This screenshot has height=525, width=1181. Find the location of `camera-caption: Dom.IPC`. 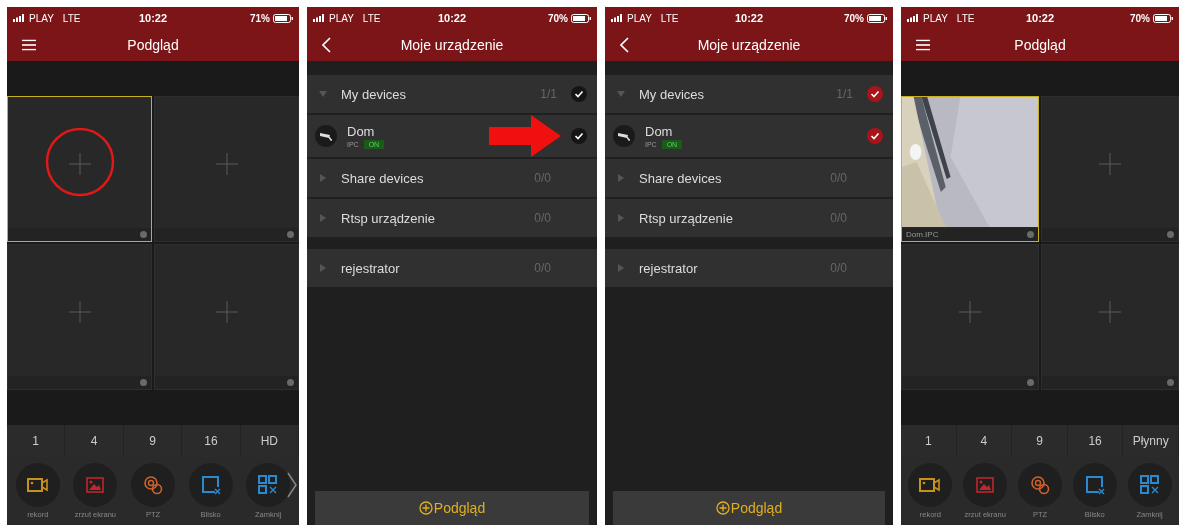

camera-caption: Dom.IPC is located at coordinates (922, 234).